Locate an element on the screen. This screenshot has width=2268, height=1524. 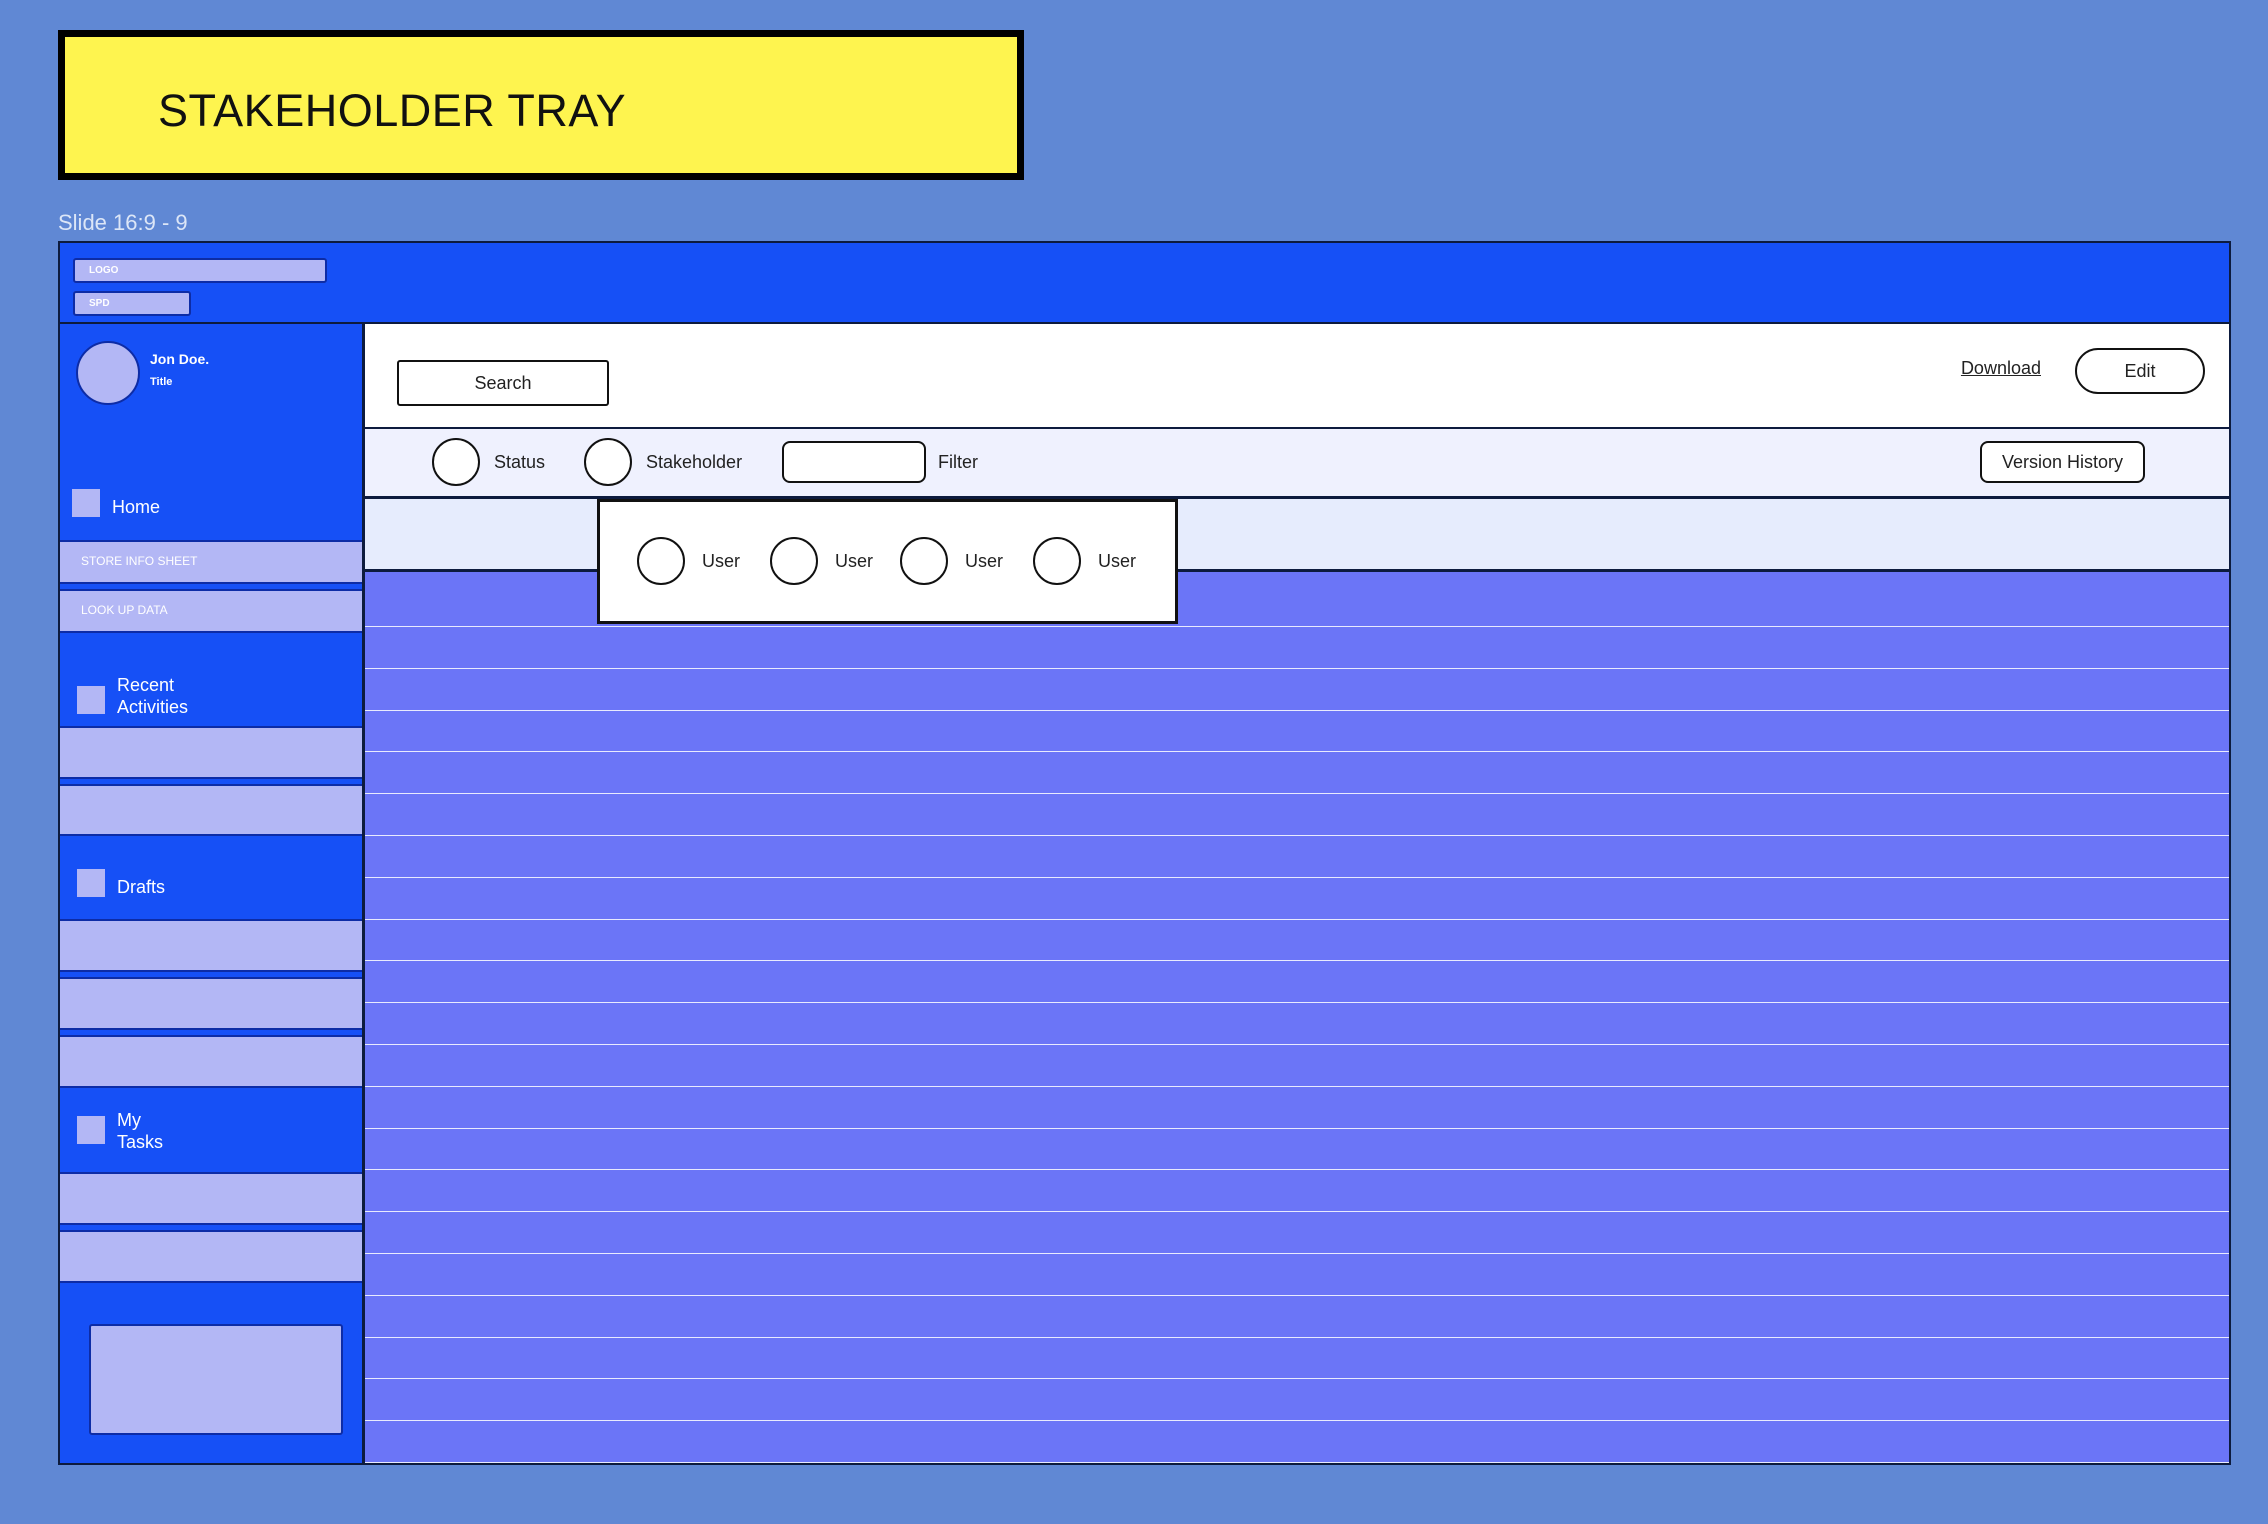
my-tasks-icon is located at coordinates (91, 1130).